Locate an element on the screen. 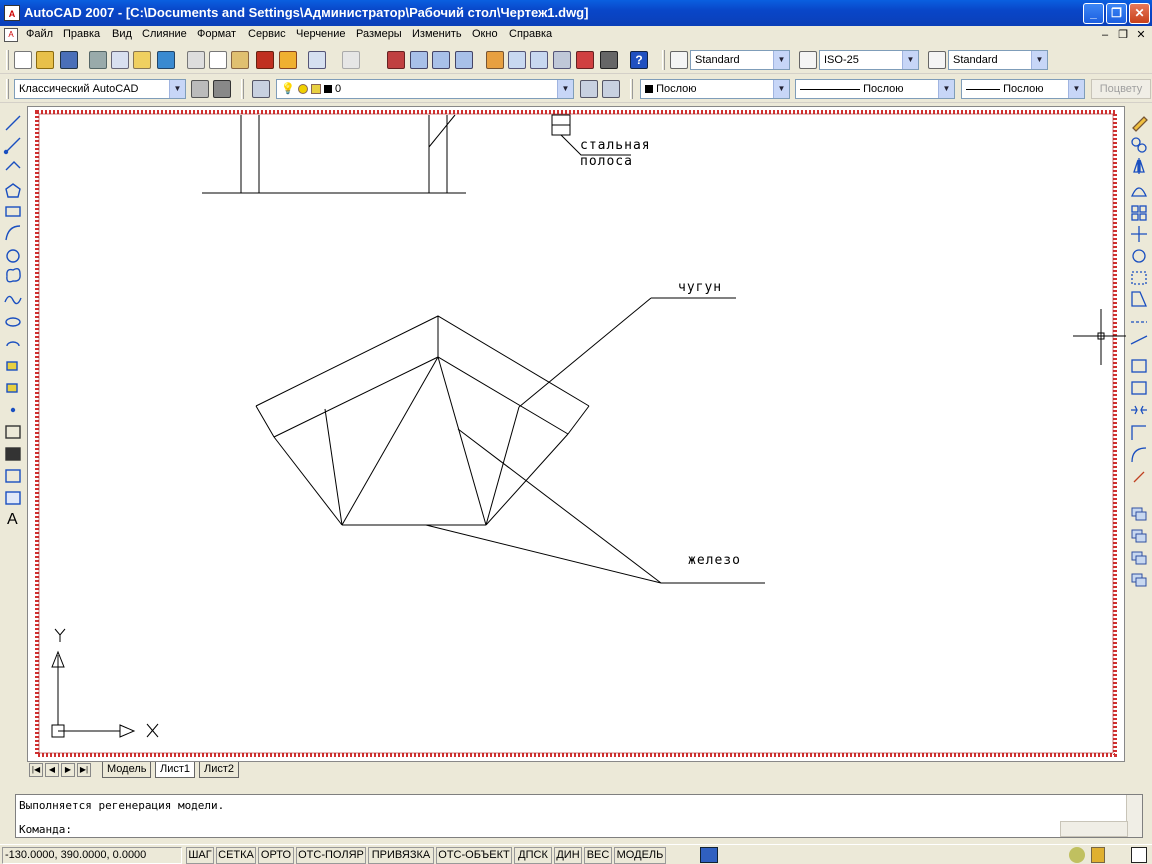 This screenshot has height=864, width=1152. workspace-select: Классический AutoCAD ▼ is located at coordinates (100, 89).